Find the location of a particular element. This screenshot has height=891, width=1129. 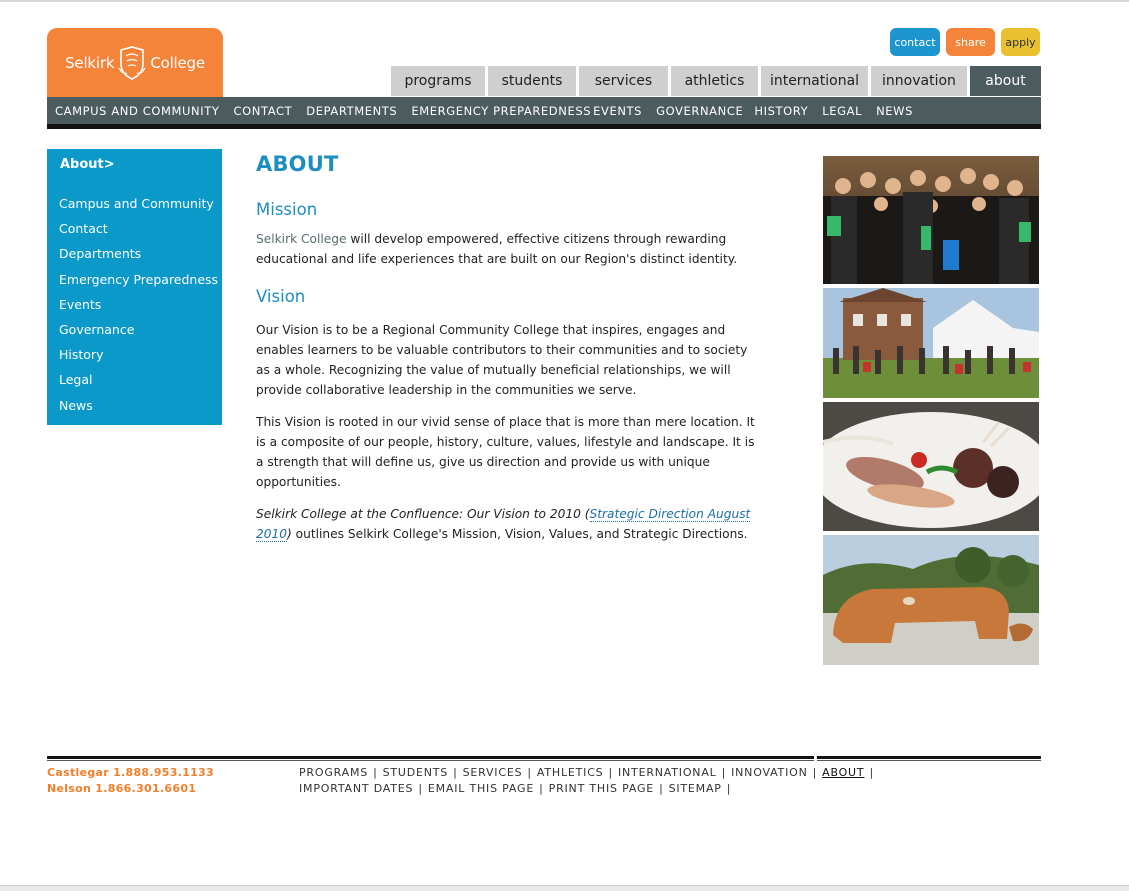

tab-students: students is located at coordinates (532, 81).